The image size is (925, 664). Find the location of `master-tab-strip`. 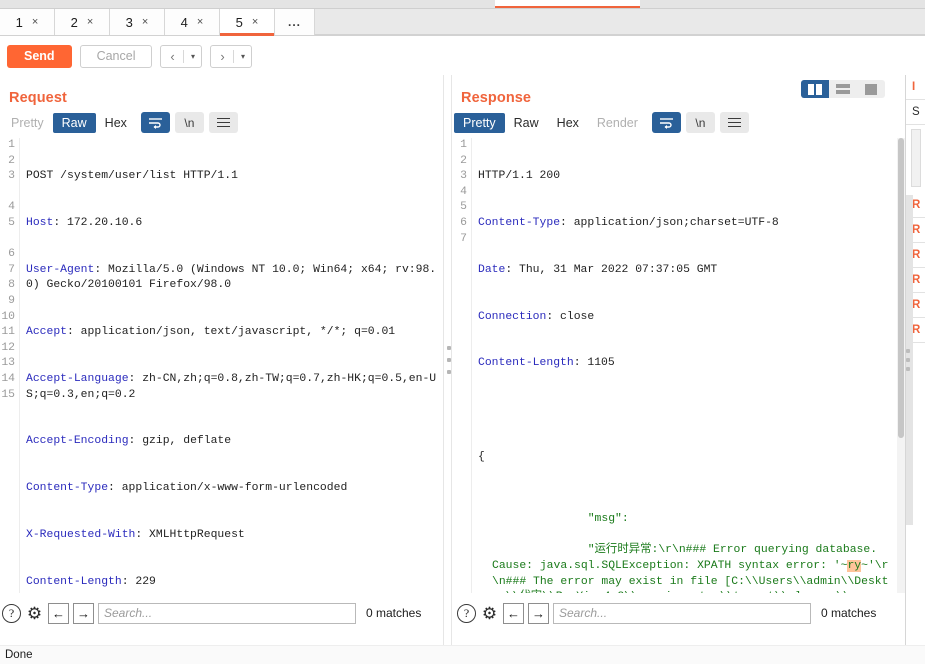

master-tab-strip is located at coordinates (462, 4).